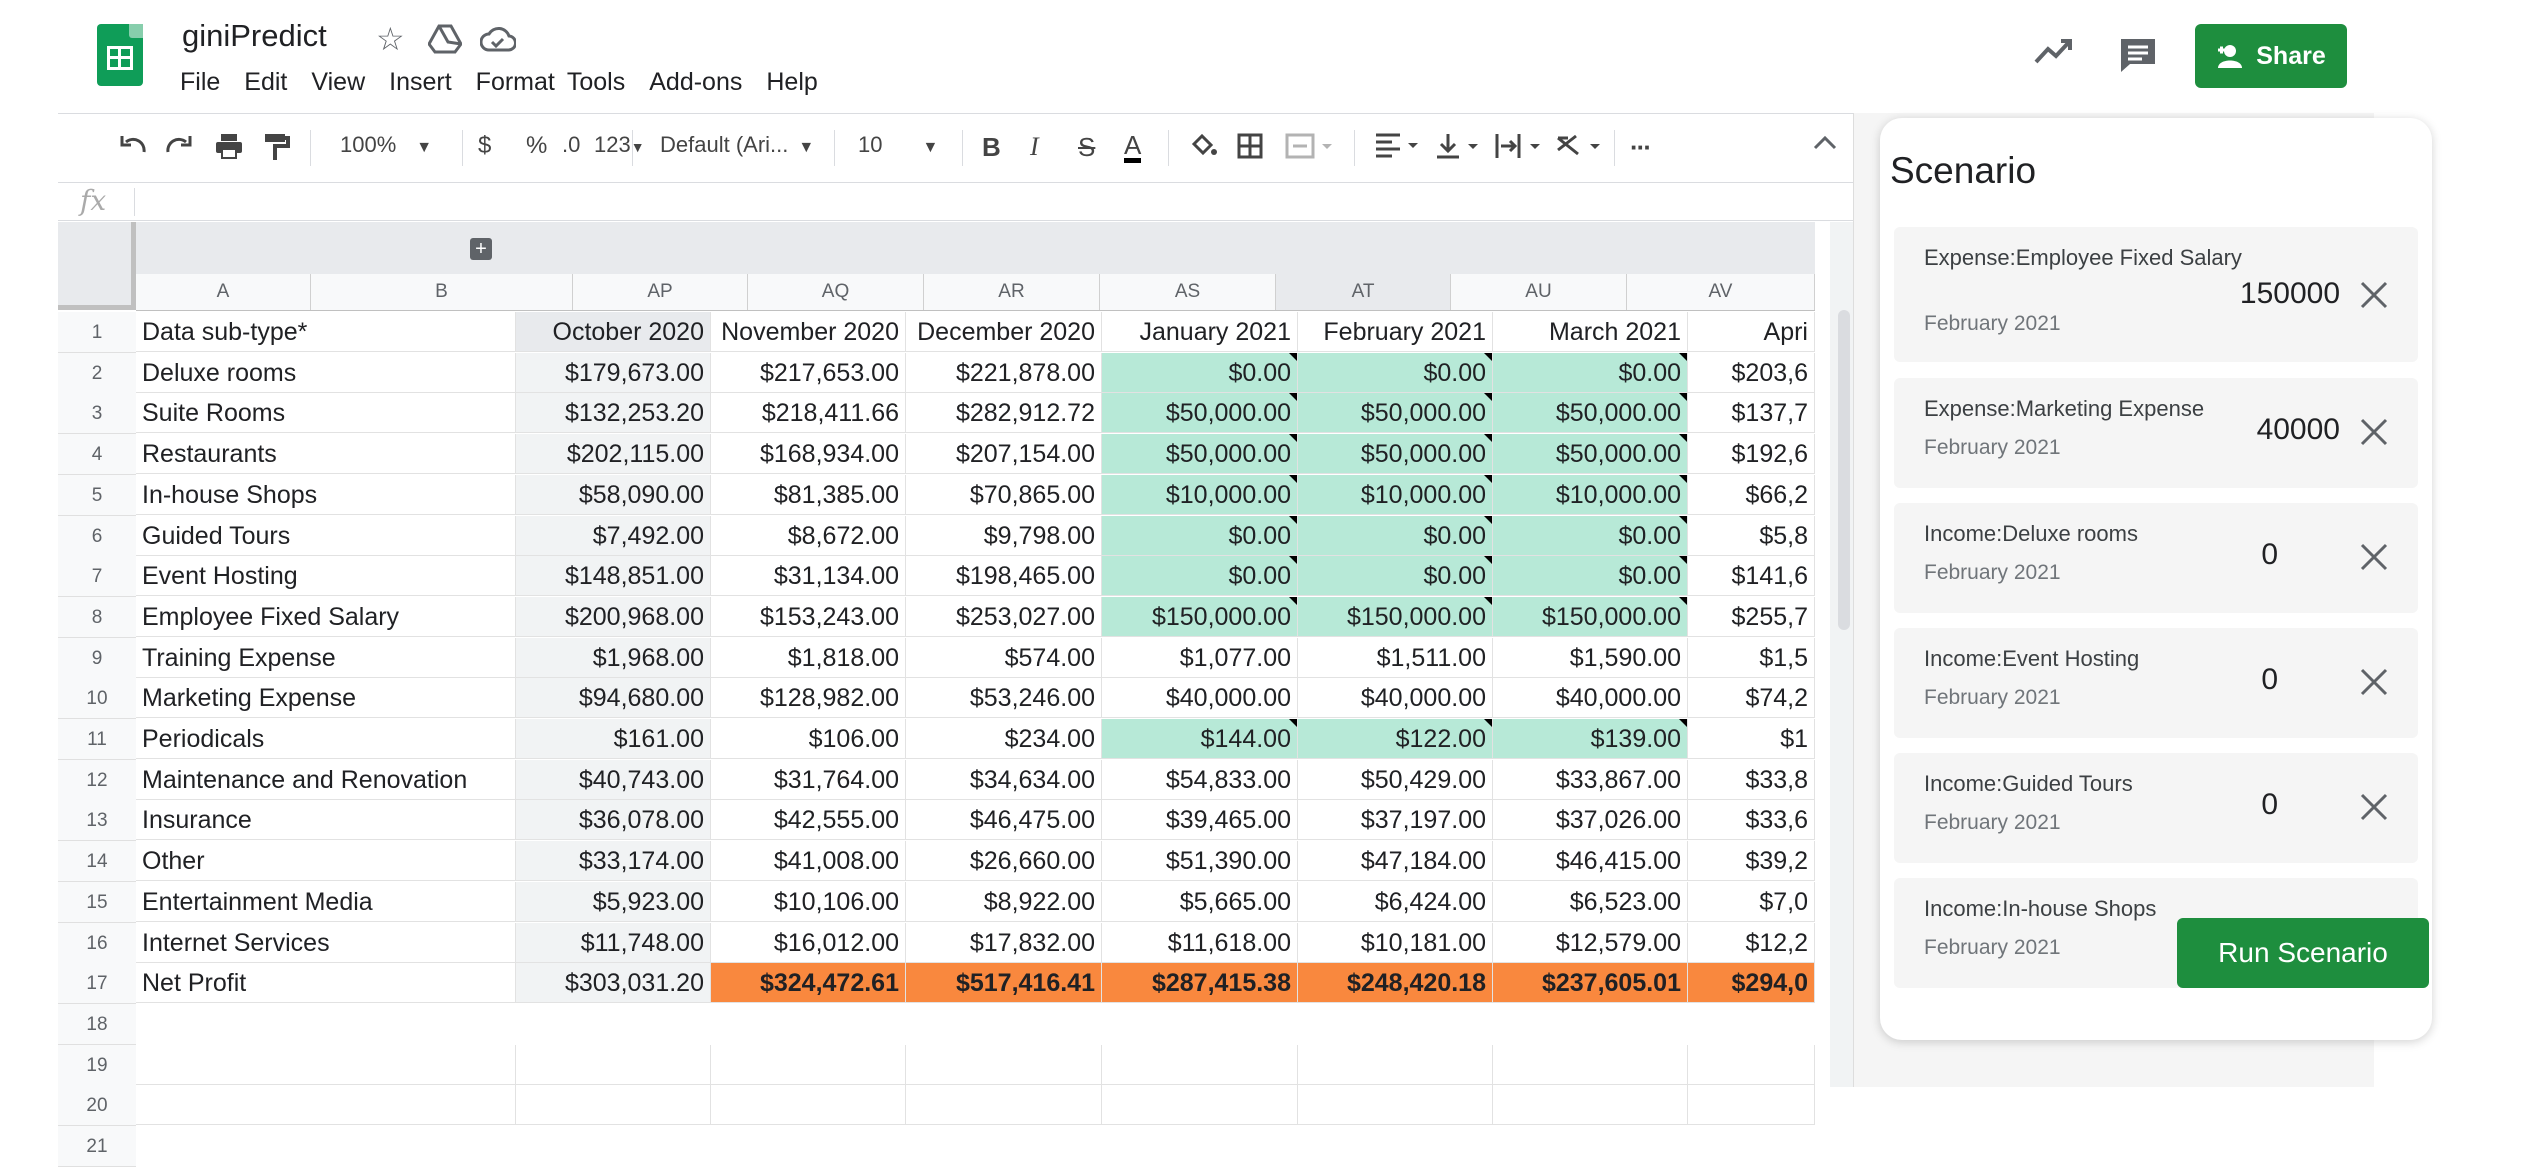  What do you see at coordinates (1004, 780) in the screenshot?
I see `value-cell: $34,634.00` at bounding box center [1004, 780].